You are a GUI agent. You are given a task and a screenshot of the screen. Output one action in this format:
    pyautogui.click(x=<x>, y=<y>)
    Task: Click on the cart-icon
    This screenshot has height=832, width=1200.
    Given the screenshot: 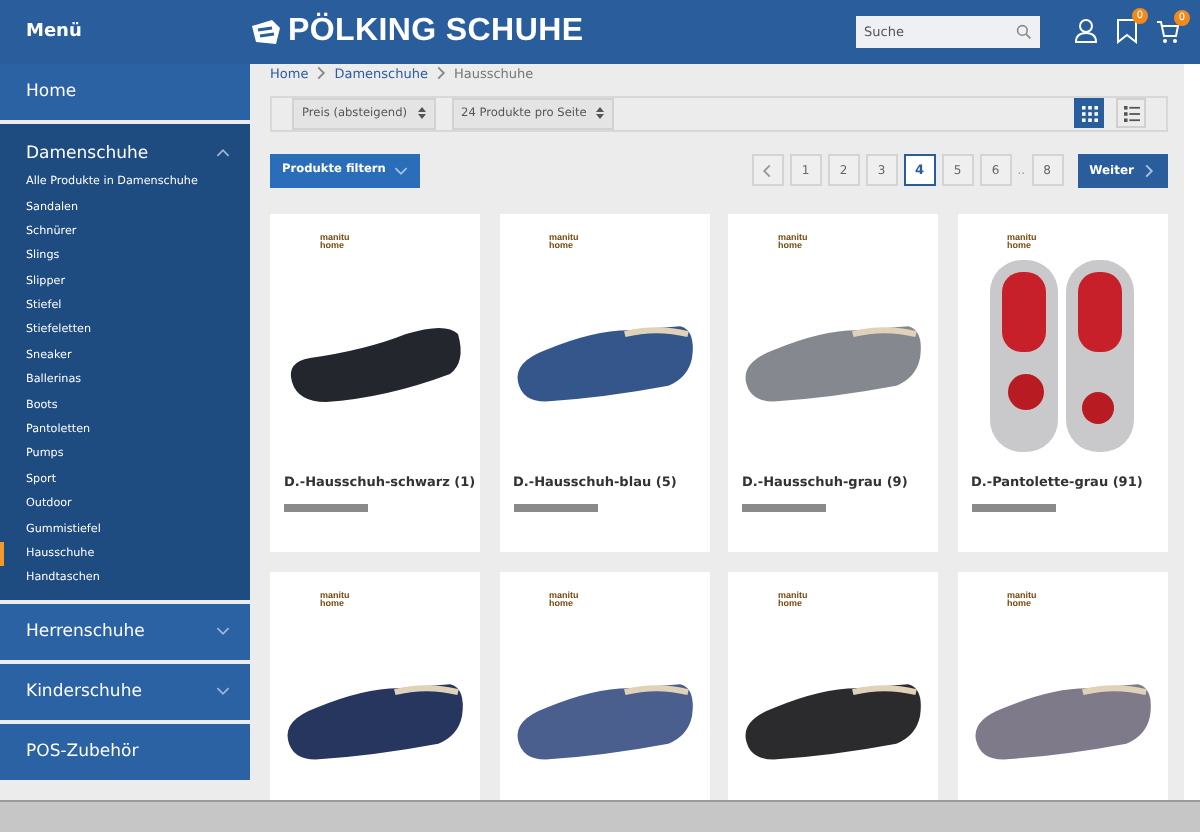 What is the action you would take?
    pyautogui.click(x=1168, y=31)
    